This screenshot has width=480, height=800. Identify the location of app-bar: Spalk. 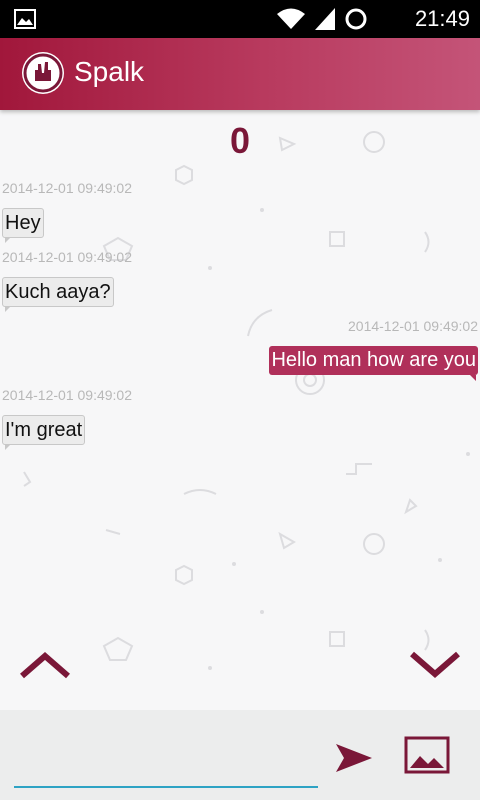
(240, 74).